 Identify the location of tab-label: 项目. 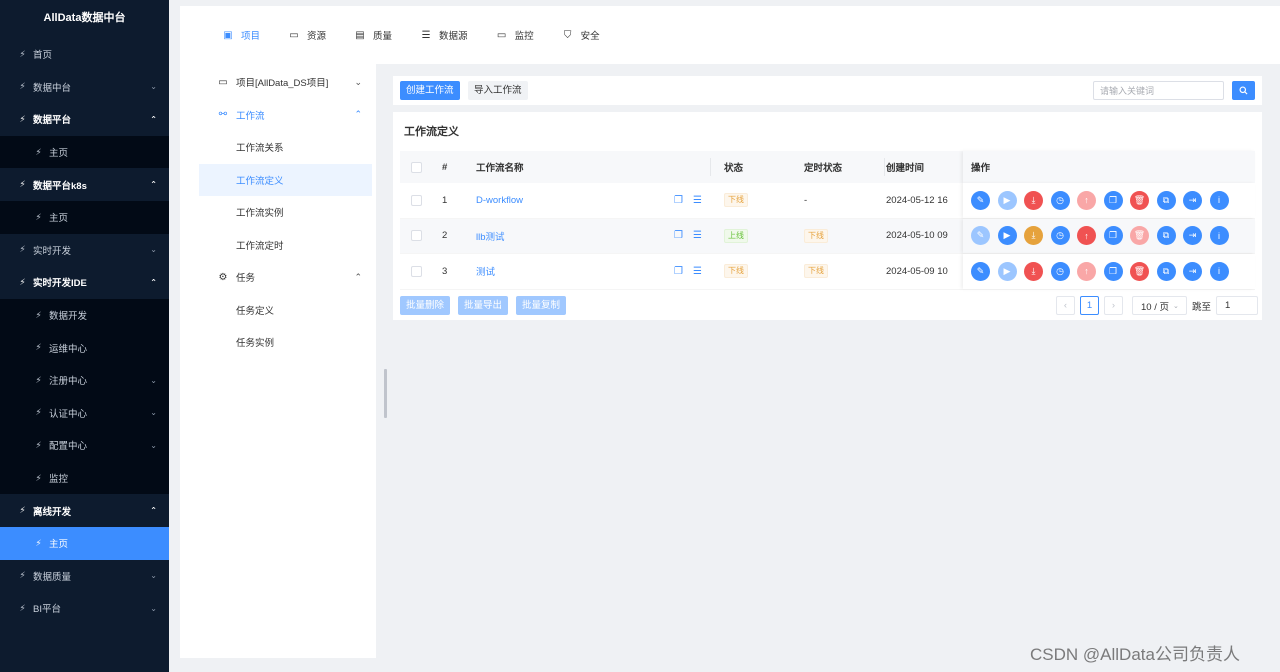
(251, 36).